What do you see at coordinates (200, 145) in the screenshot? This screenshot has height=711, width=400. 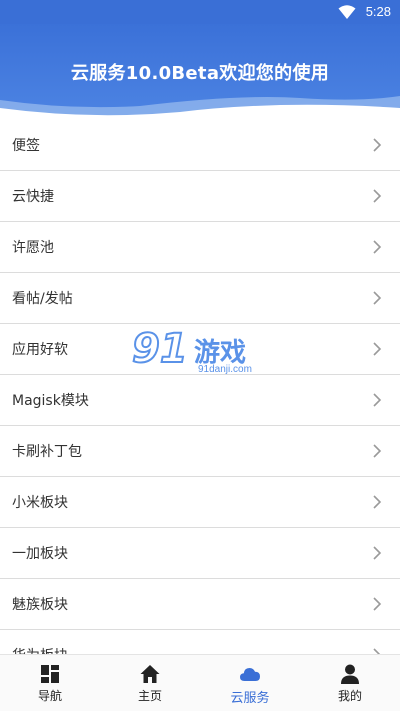 I see `list-item-notes: 便签` at bounding box center [200, 145].